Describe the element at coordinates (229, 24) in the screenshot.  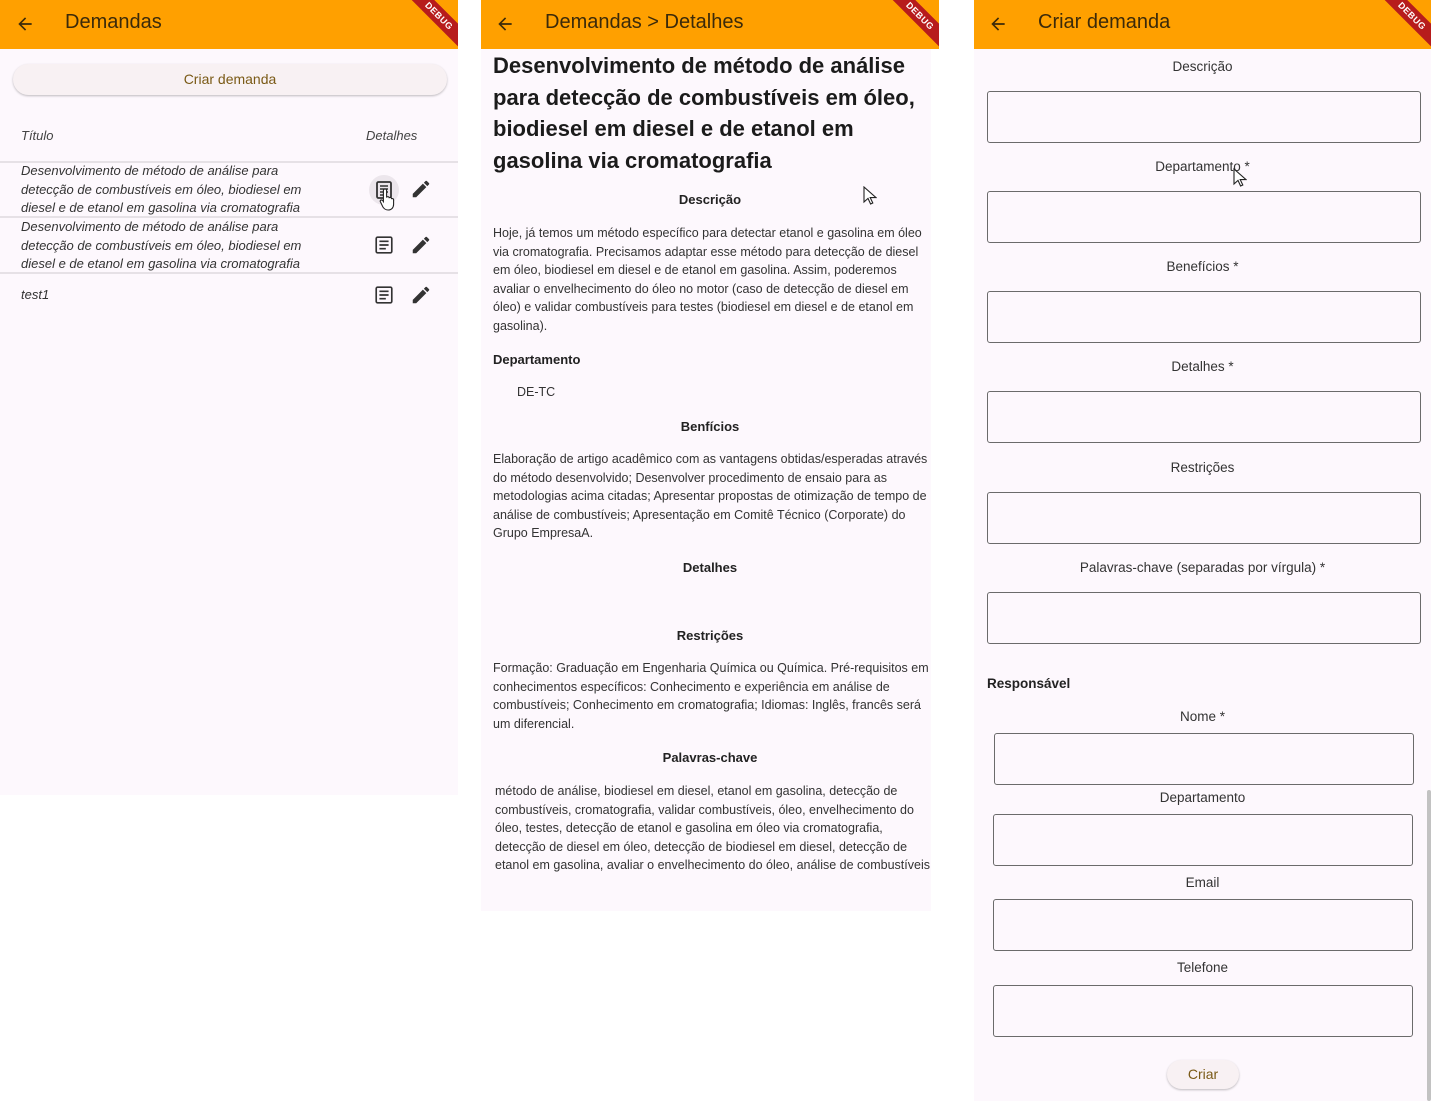
I see `app-bar: Demandas DEBUG` at that location.